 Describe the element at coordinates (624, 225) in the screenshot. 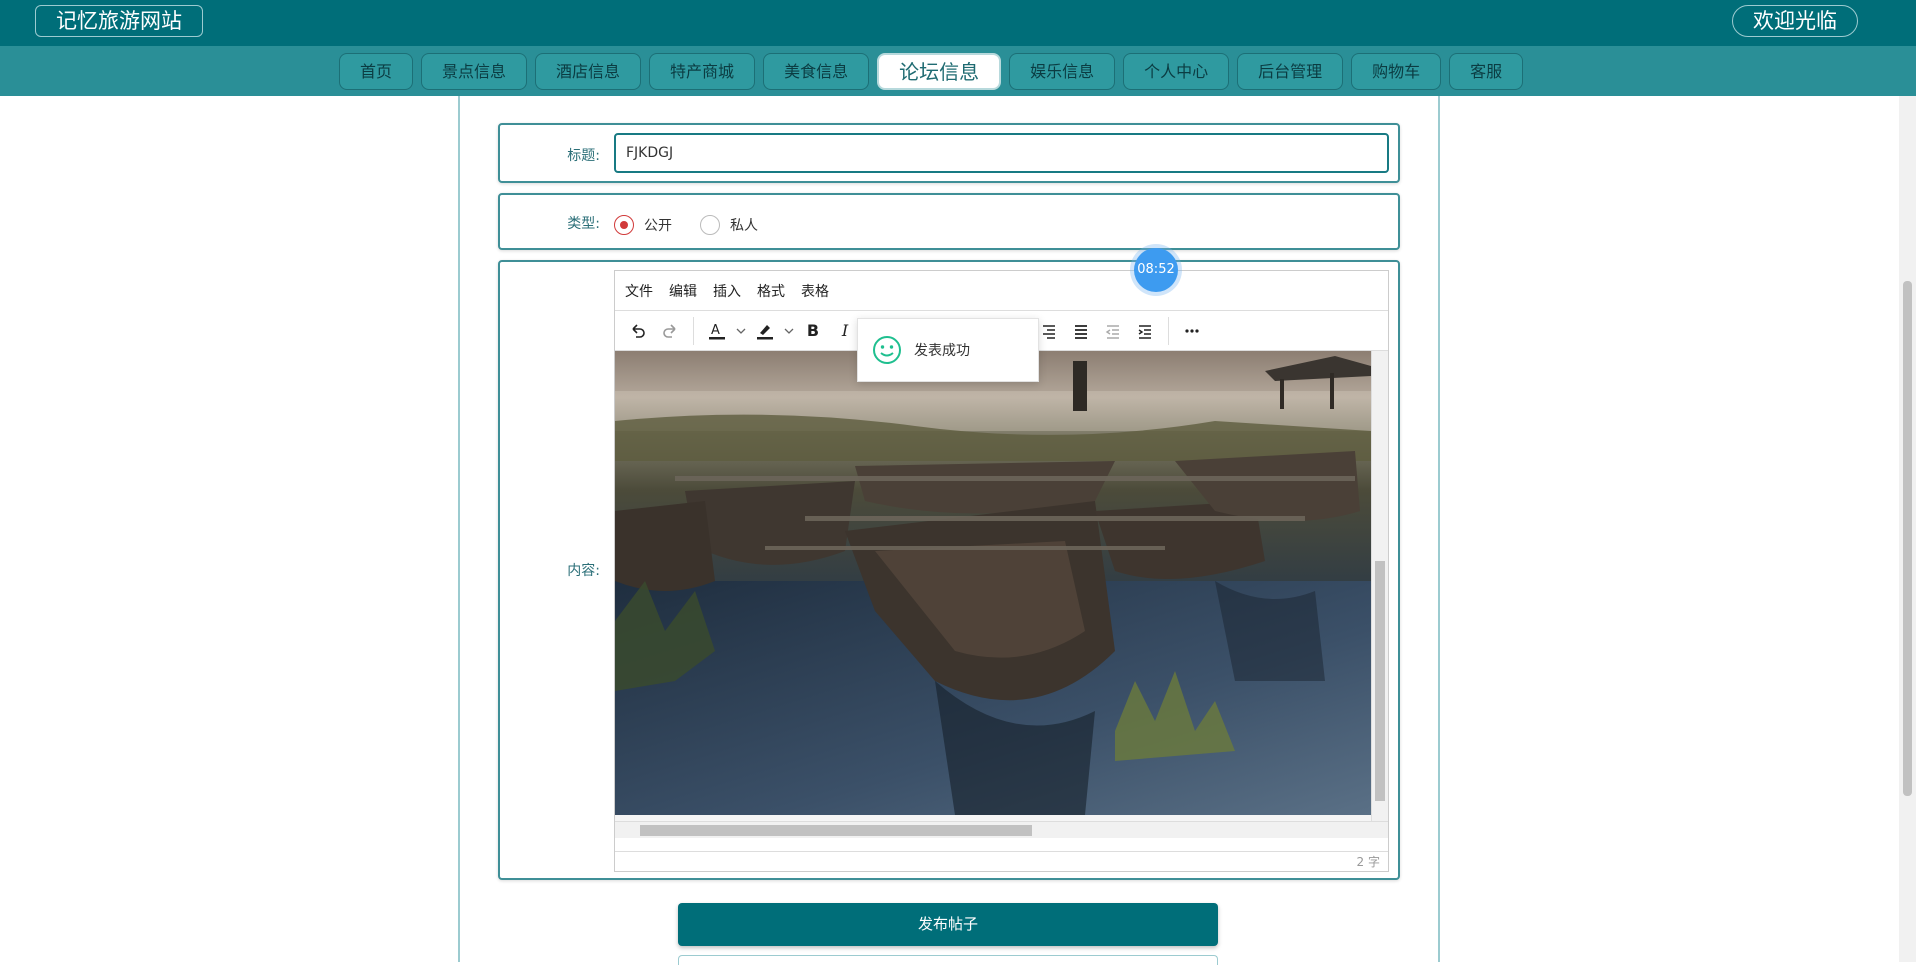

I see `radio-public` at that location.